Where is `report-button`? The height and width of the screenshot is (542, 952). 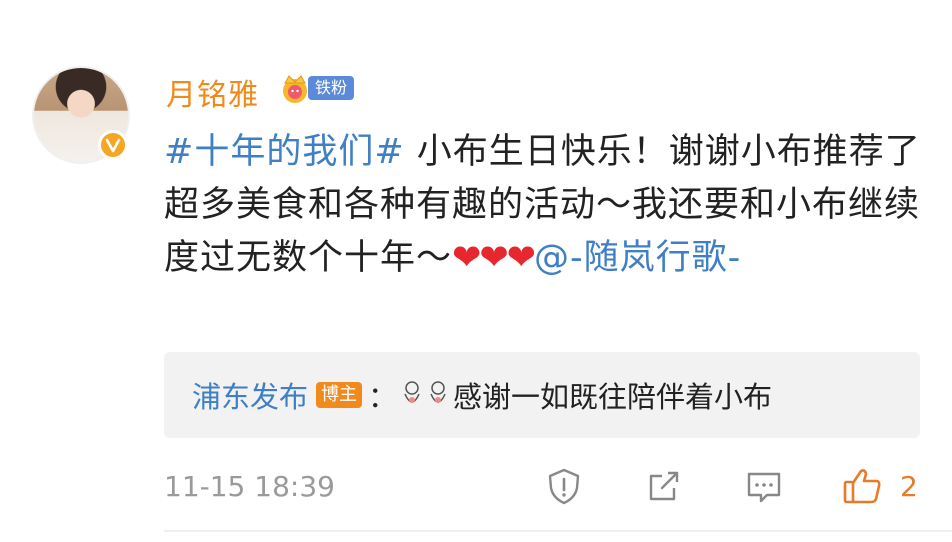
report-button is located at coordinates (564, 486).